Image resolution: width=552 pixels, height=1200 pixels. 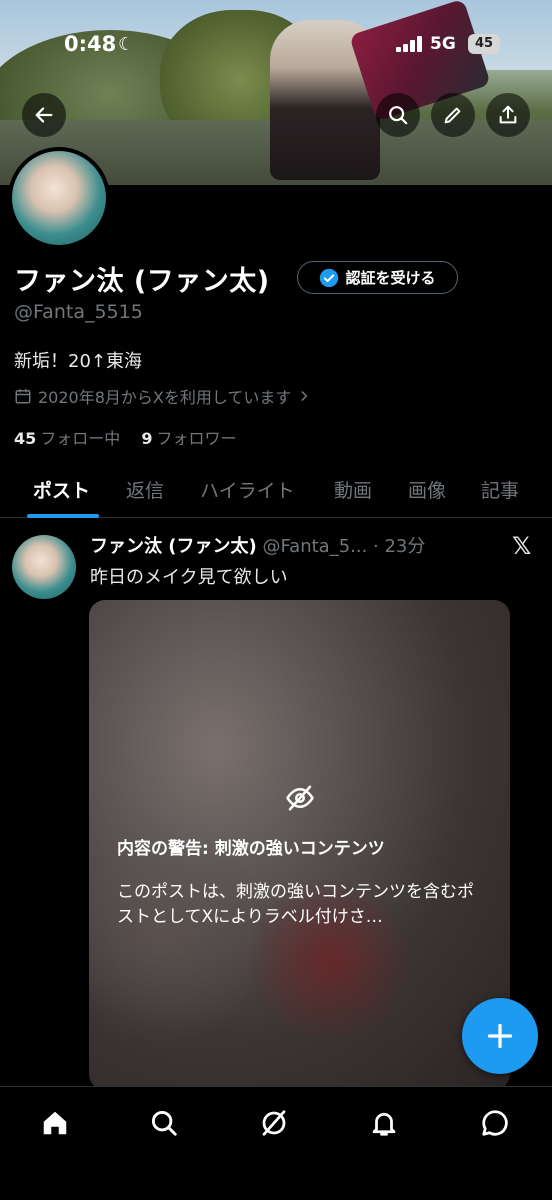 I want to click on eye-off-icon, so click(x=300, y=798).